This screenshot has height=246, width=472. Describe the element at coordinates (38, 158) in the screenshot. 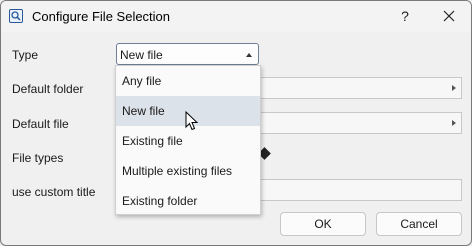

I see `file-types-label: File types` at that location.